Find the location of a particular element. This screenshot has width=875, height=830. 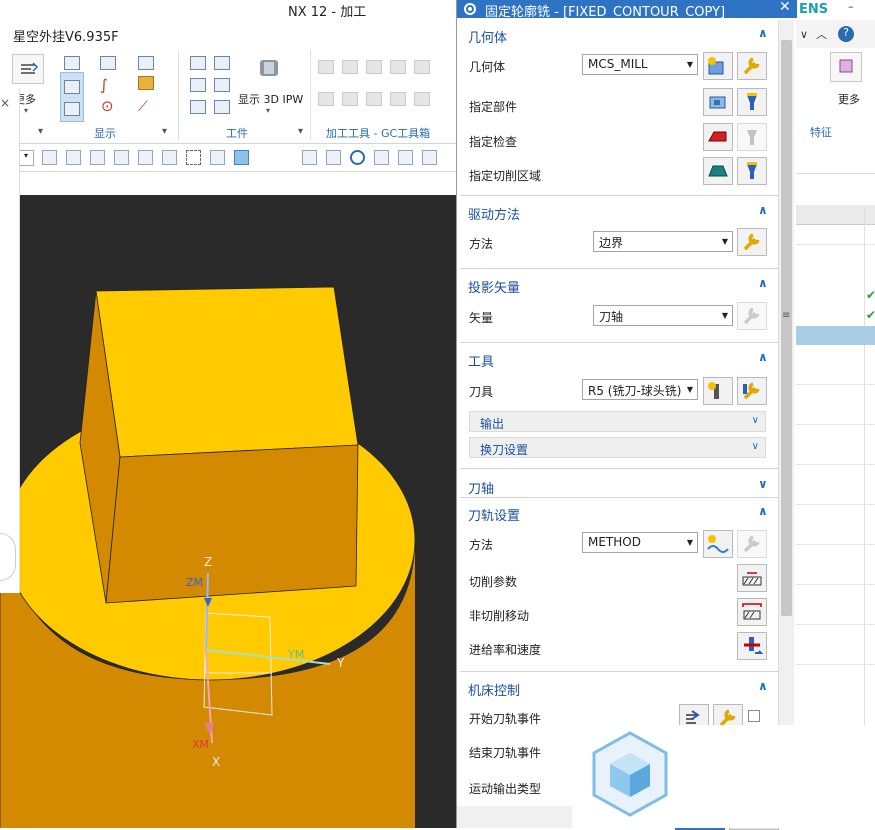

fit-view-icon is located at coordinates (309, 157).